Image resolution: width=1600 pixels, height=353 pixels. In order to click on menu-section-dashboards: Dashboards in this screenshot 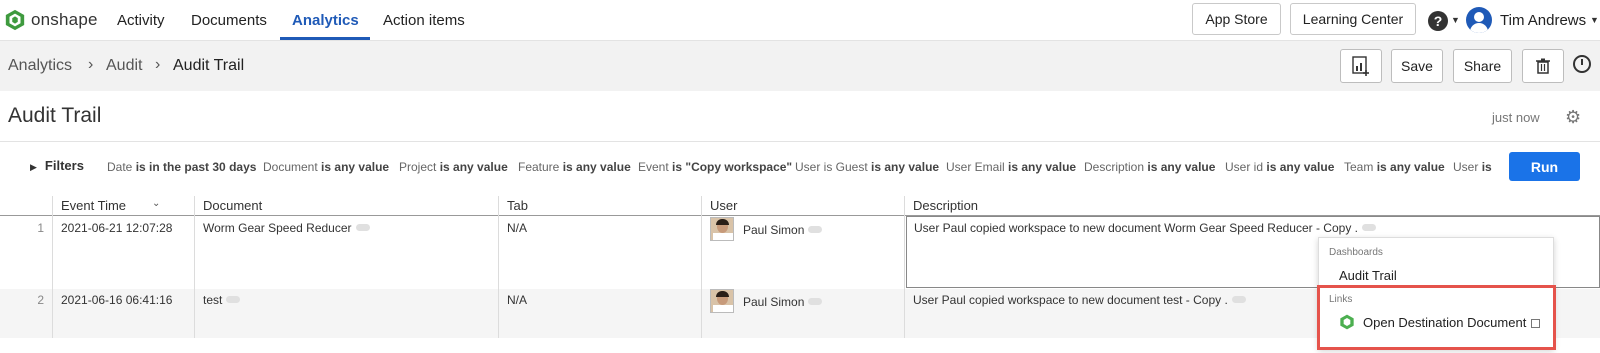, I will do `click(1356, 252)`.